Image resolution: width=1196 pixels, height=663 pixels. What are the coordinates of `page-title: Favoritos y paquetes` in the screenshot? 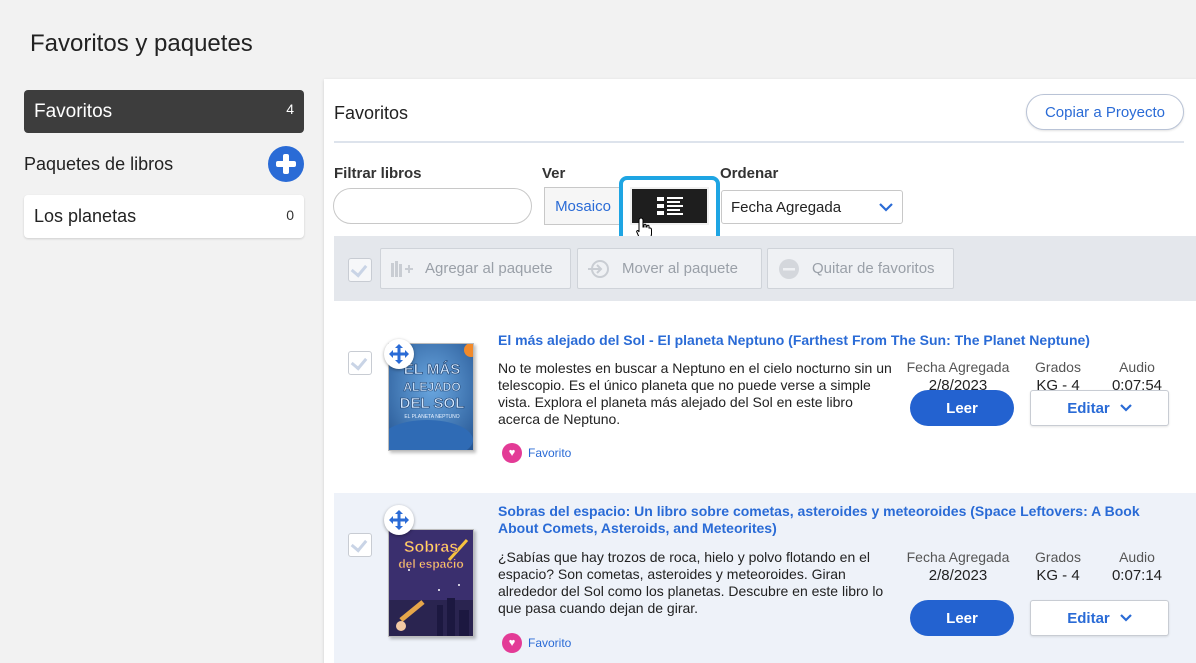 It's located at (141, 43).